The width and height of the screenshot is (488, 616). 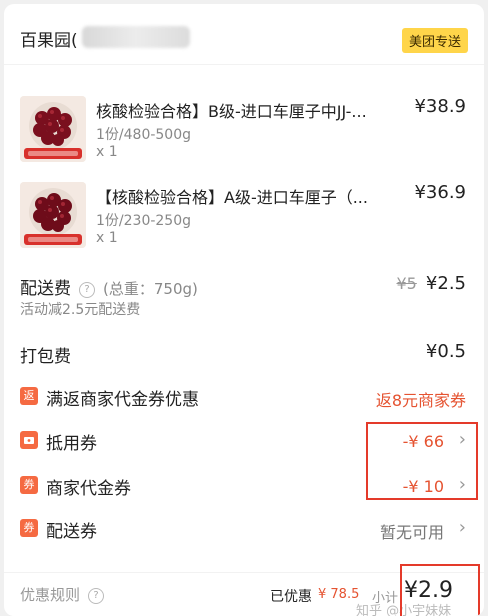 I want to click on product-spec: 1份/230-250g, so click(x=144, y=221).